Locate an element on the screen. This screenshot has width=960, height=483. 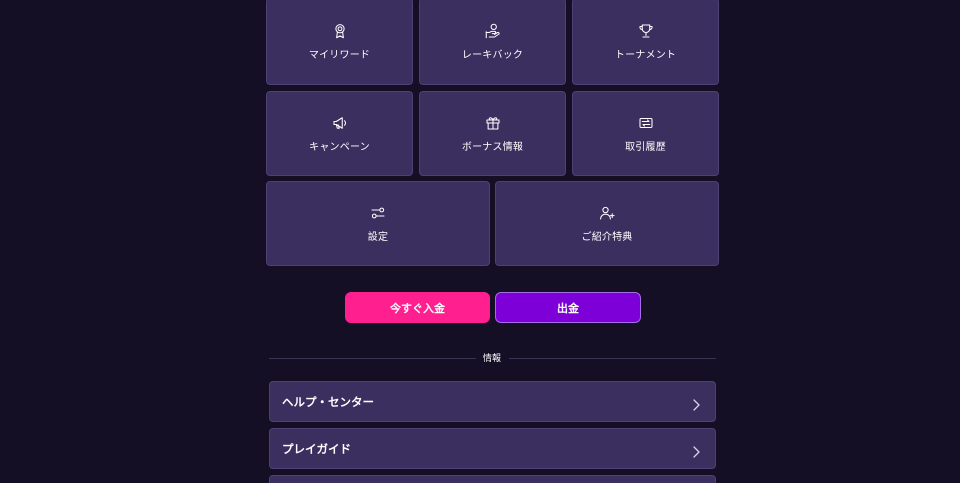
withdraw-button: 出金 is located at coordinates (568, 307).